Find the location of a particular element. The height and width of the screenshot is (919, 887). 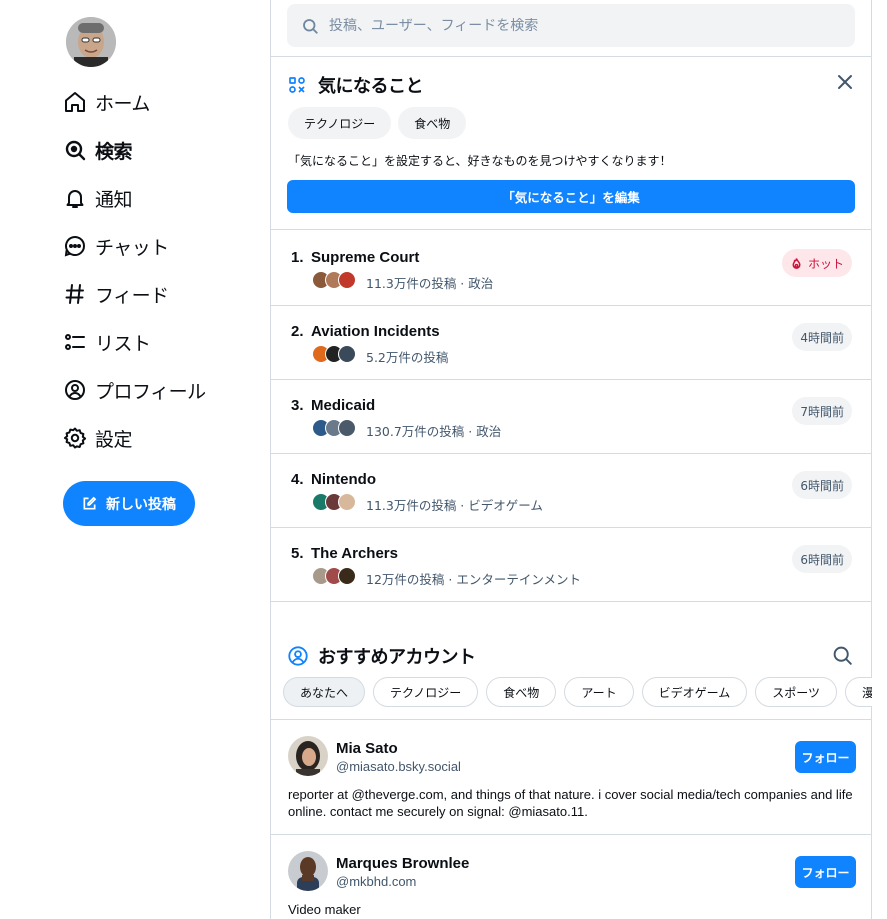

interests-title: 気になること is located at coordinates (371, 86).